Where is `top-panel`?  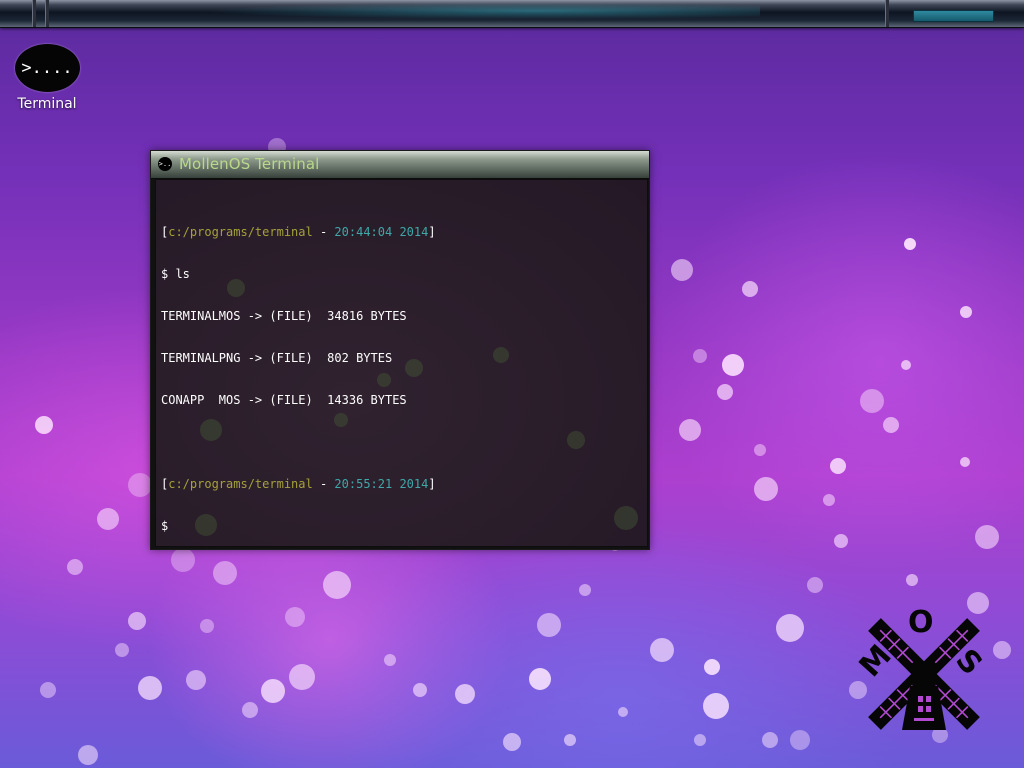
top-panel is located at coordinates (512, 14).